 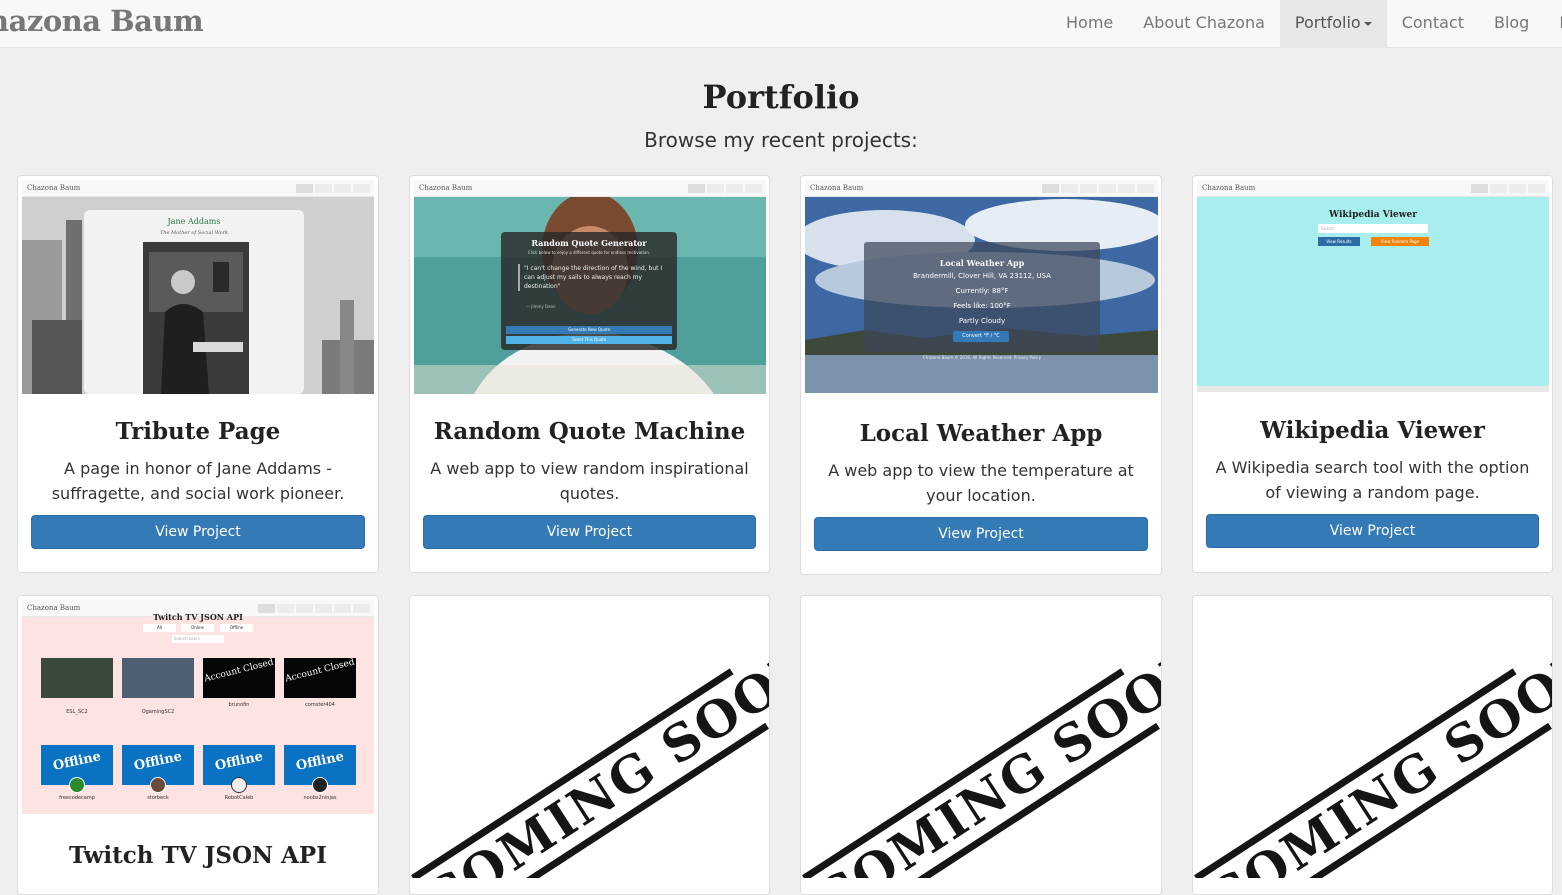 I want to click on twitch-username: noobs2ninjas, so click(x=320, y=798).